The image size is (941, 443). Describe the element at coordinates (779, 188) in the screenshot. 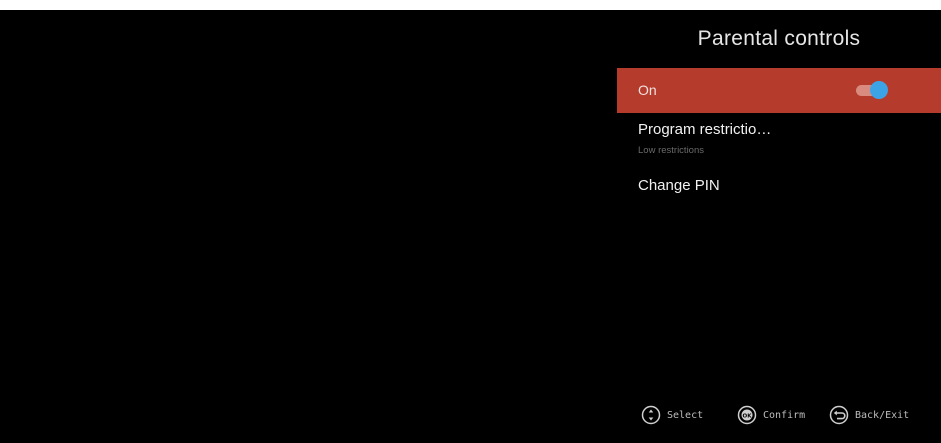

I see `menu-item-change-pin: Change PIN` at that location.